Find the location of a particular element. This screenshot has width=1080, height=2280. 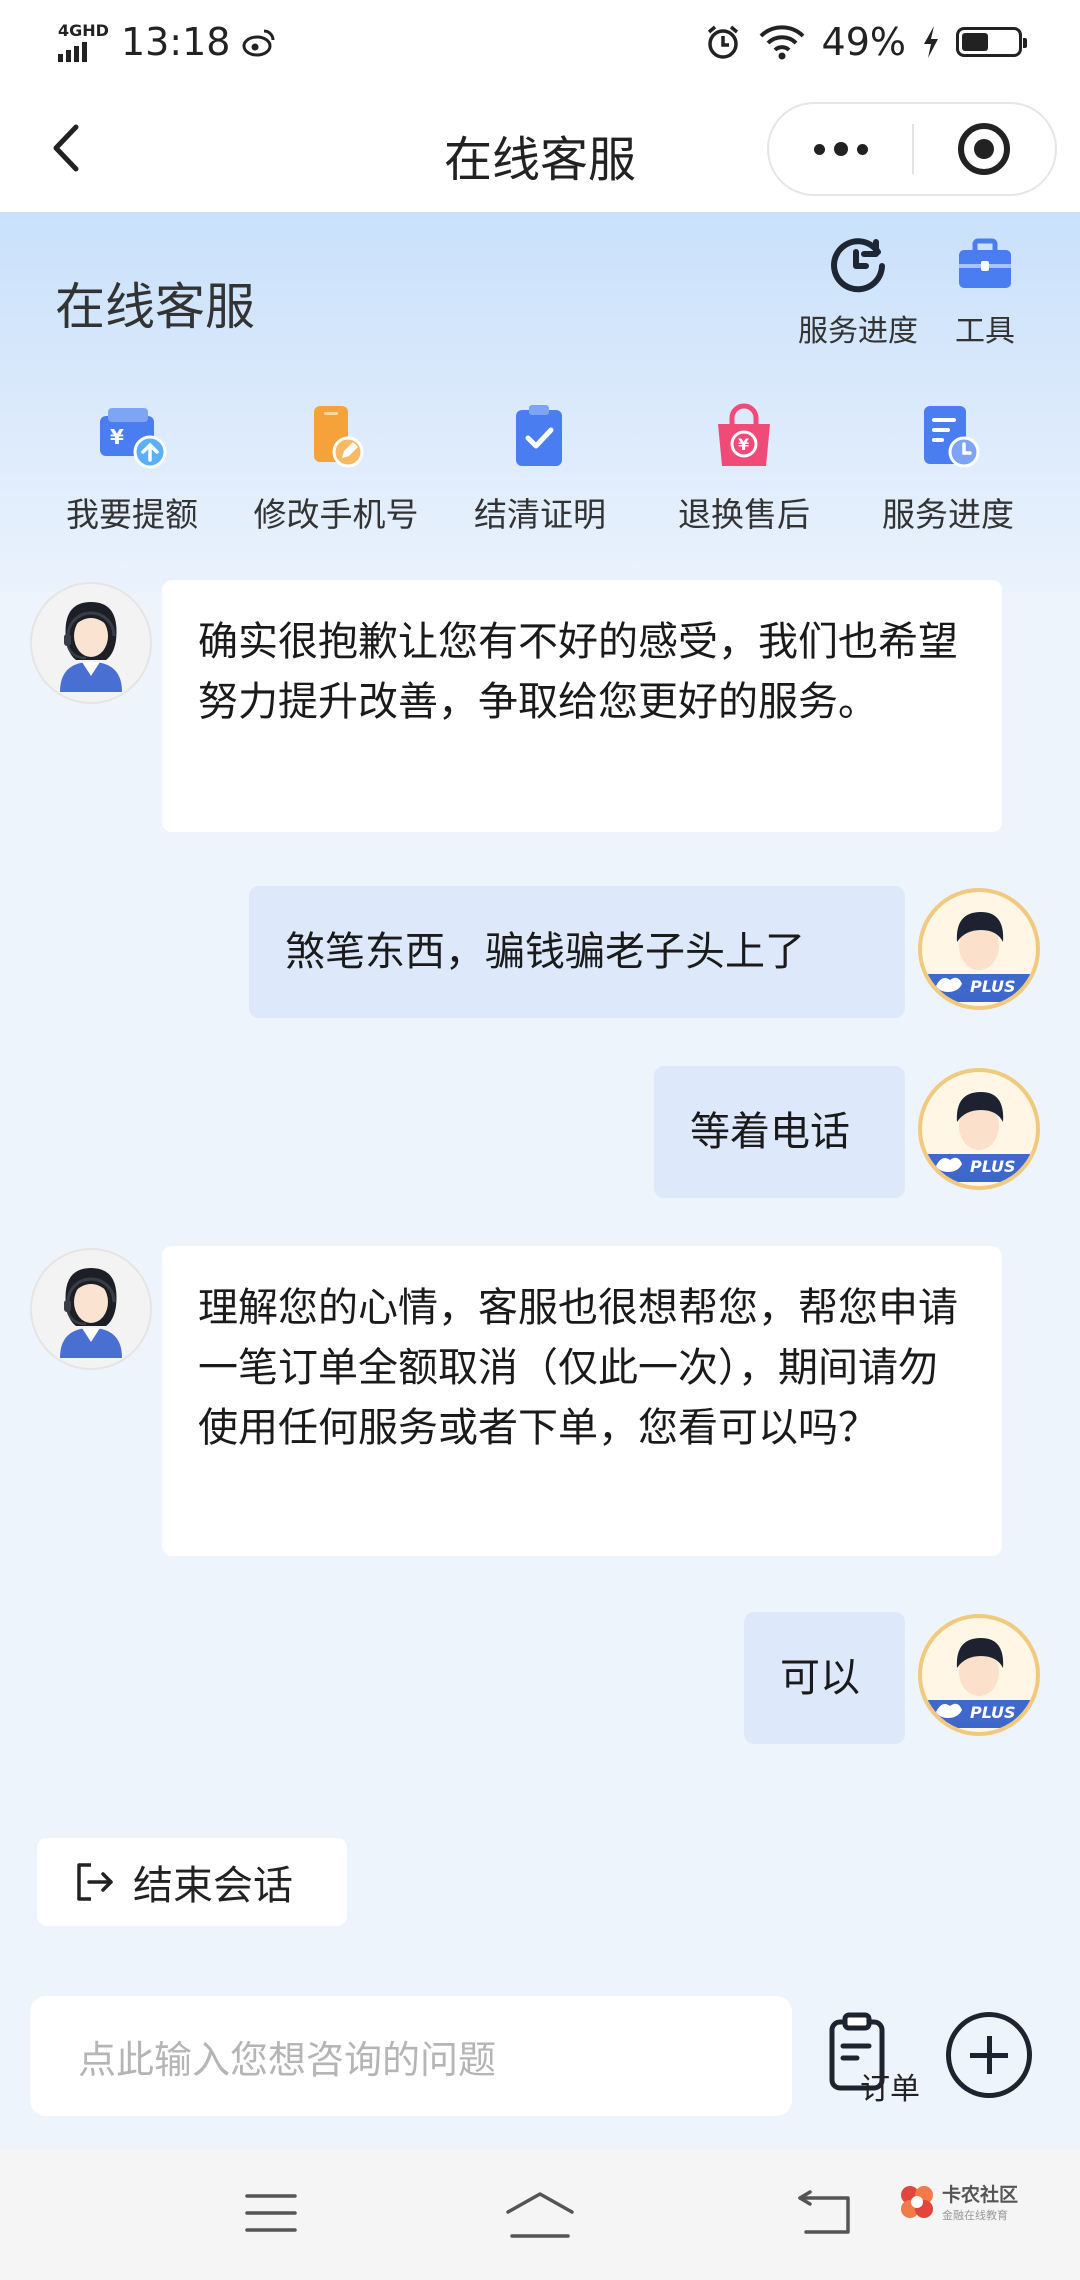

message-bubble-agent: 确实很抱歉让您有不好的感受，我们也希望努力提升改善，争取给您更好的服务。 is located at coordinates (582, 706).